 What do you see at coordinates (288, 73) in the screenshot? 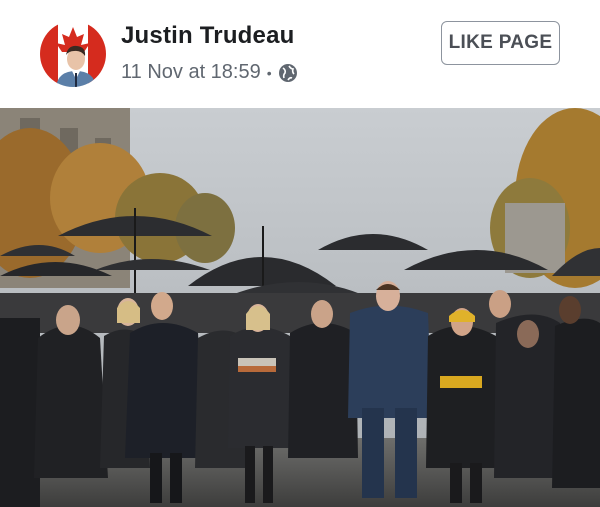
I see `globe-icon` at bounding box center [288, 73].